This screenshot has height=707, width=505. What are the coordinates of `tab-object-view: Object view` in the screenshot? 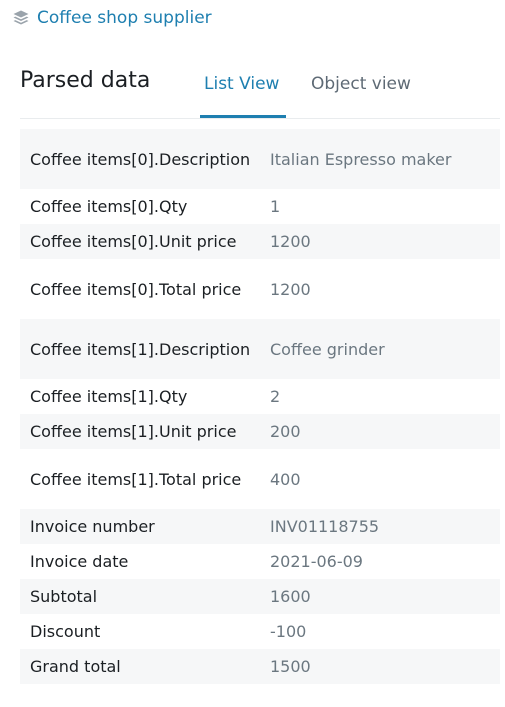 It's located at (366, 96).